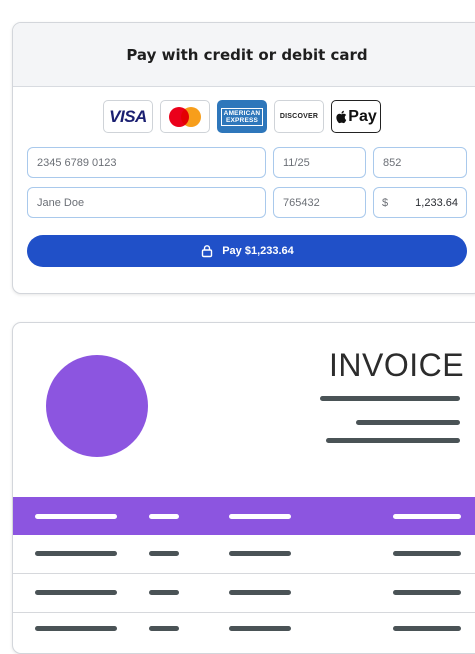  What do you see at coordinates (207, 251) in the screenshot?
I see `lock-icon` at bounding box center [207, 251].